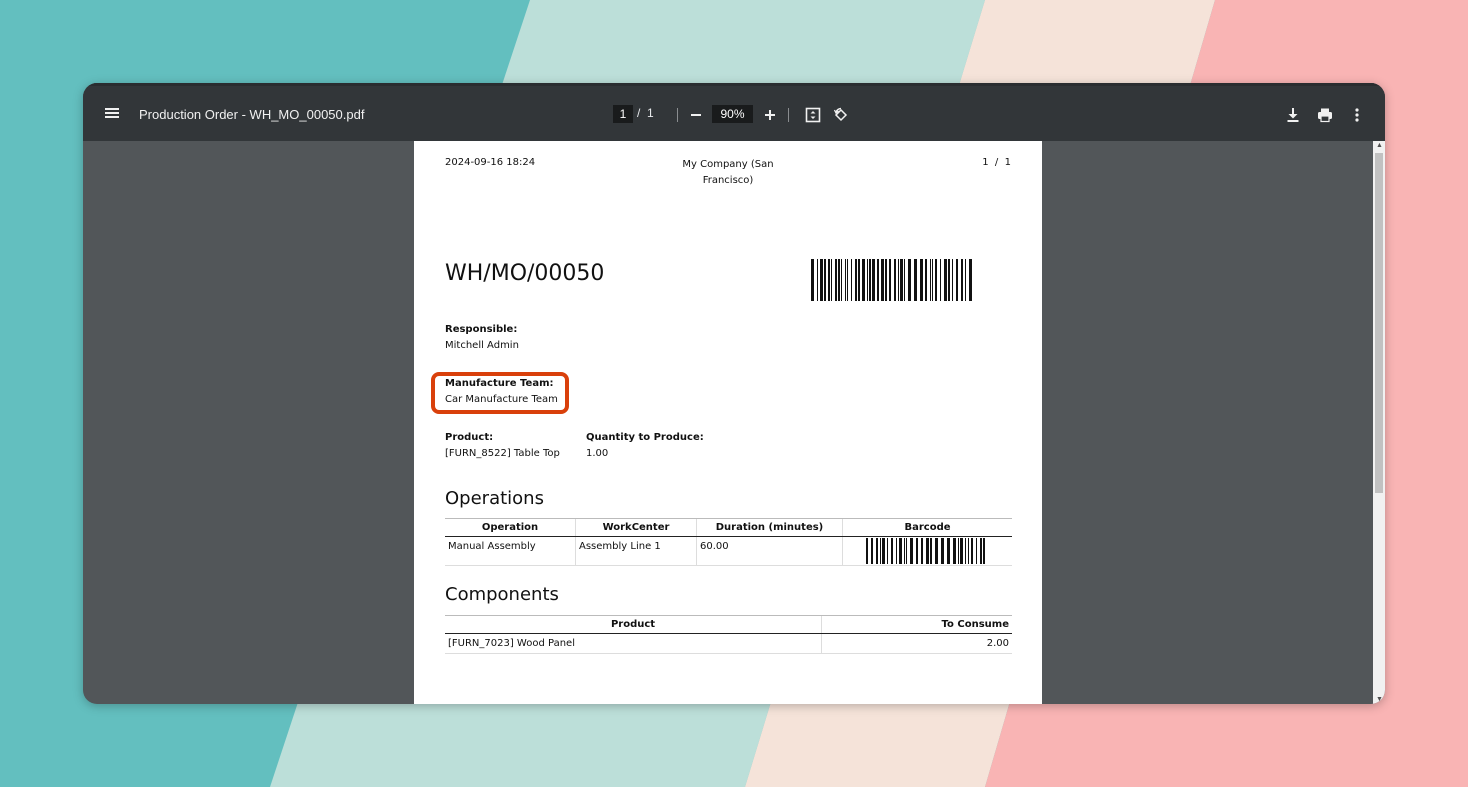  I want to click on responsible-value: Mitchell Admin, so click(482, 345).